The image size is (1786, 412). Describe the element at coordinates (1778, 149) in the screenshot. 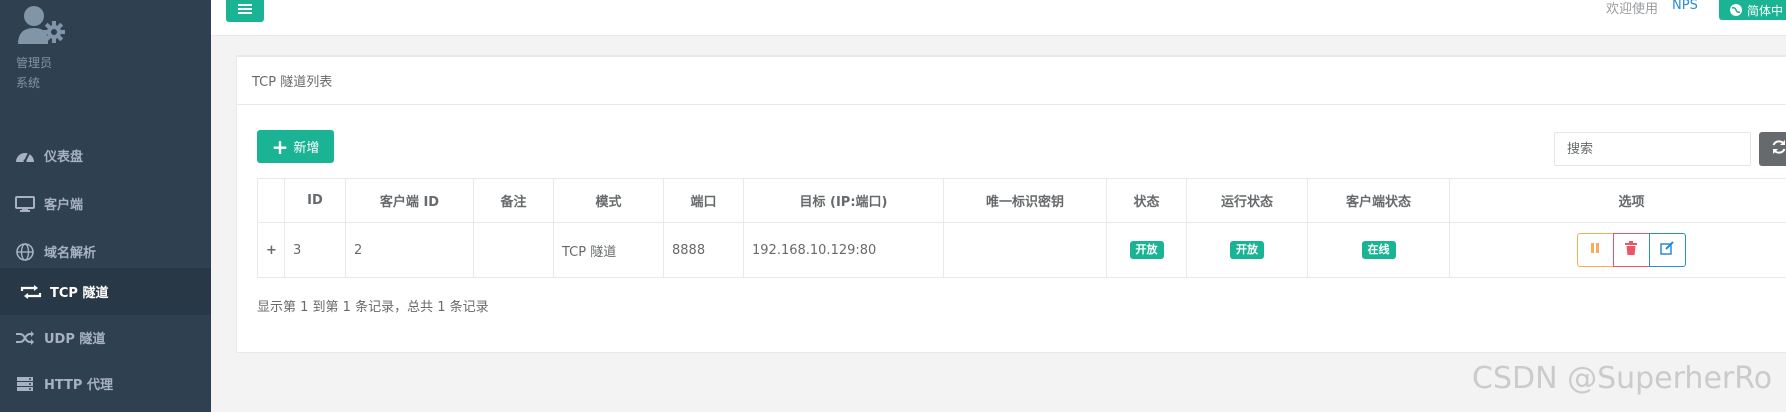

I see `refresh-icon` at that location.